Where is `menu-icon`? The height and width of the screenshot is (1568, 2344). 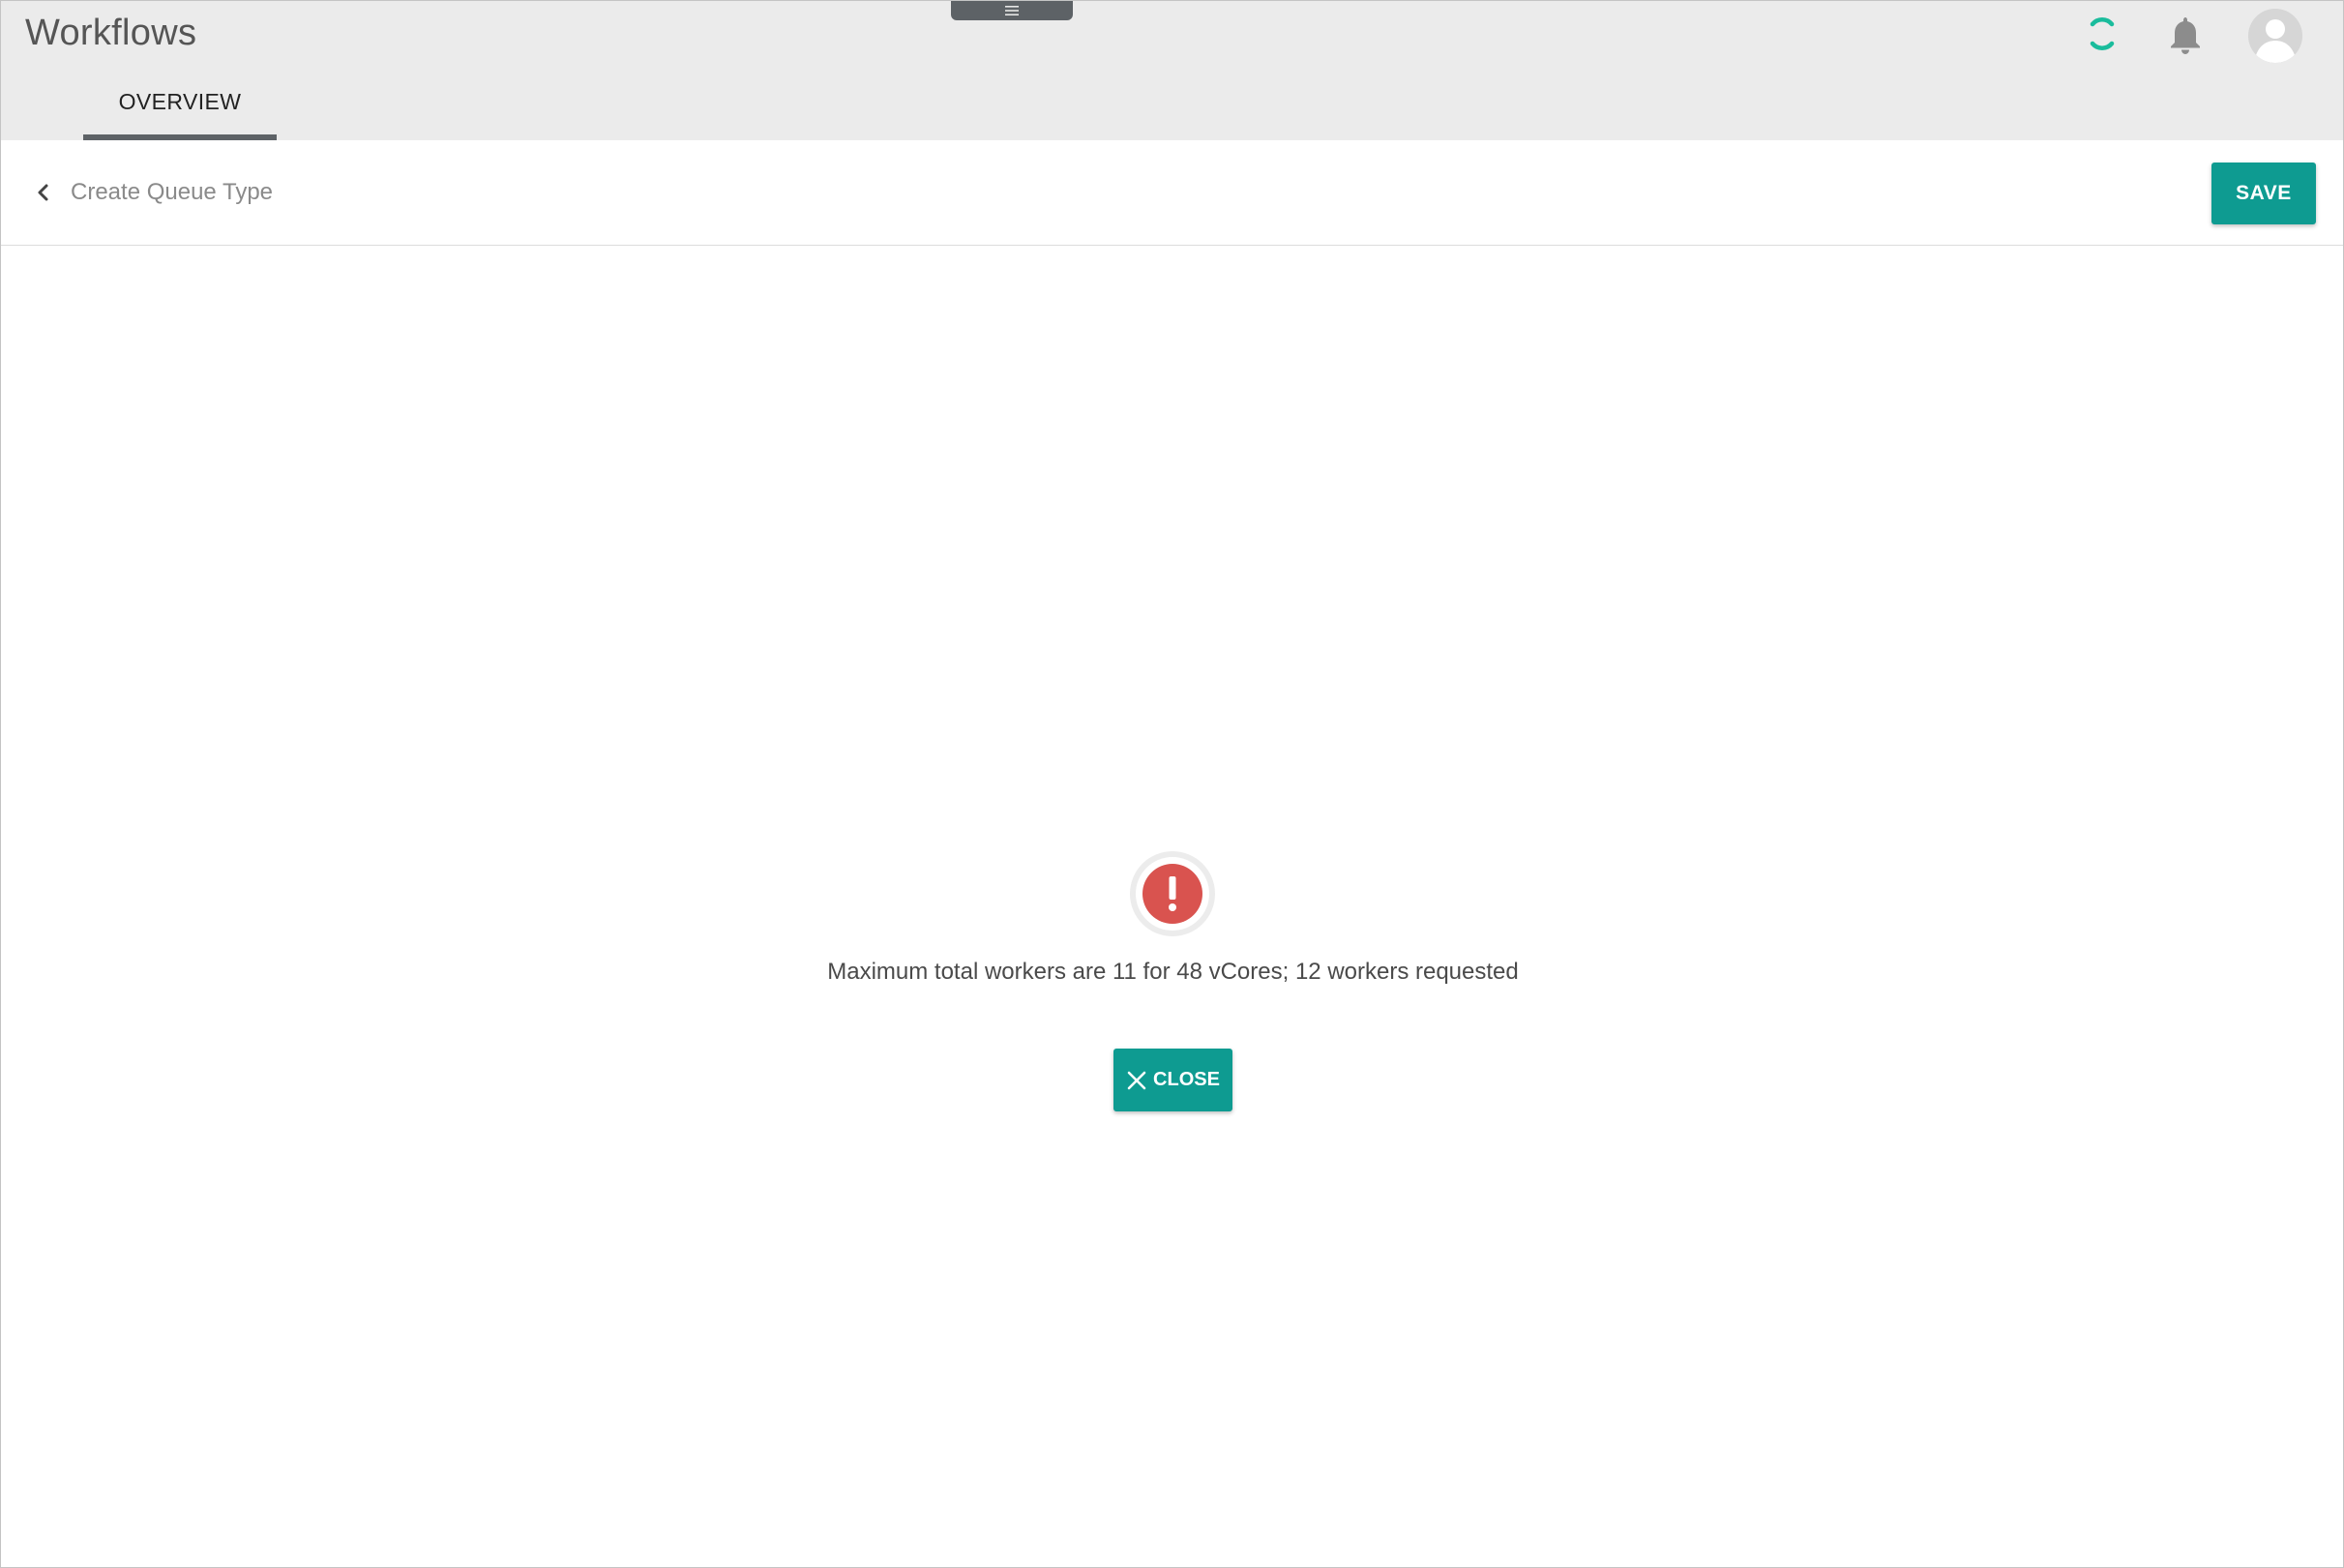
menu-icon is located at coordinates (1012, 10).